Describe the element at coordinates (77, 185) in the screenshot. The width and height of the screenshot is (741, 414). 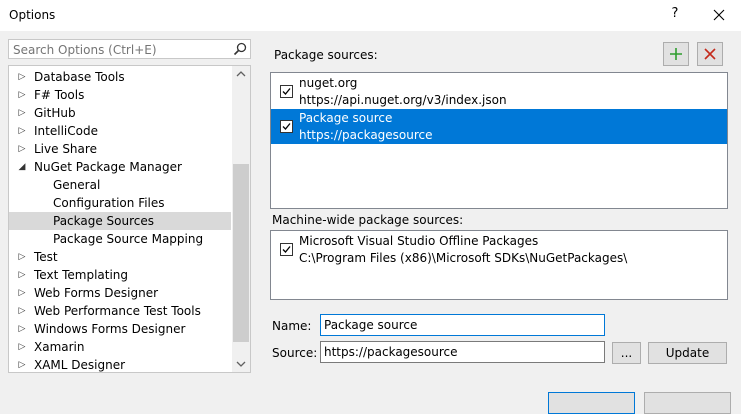
I see `tree-item-label: General` at that location.